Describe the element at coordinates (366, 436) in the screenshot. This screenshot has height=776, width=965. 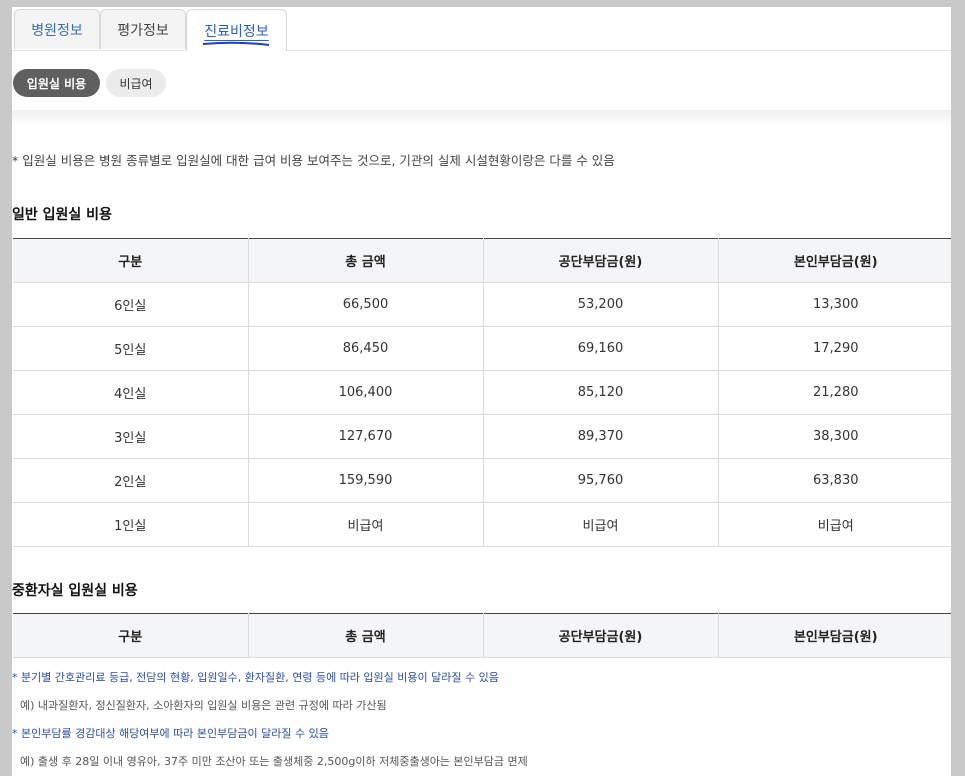
I see `cell-total: 127,670` at that location.